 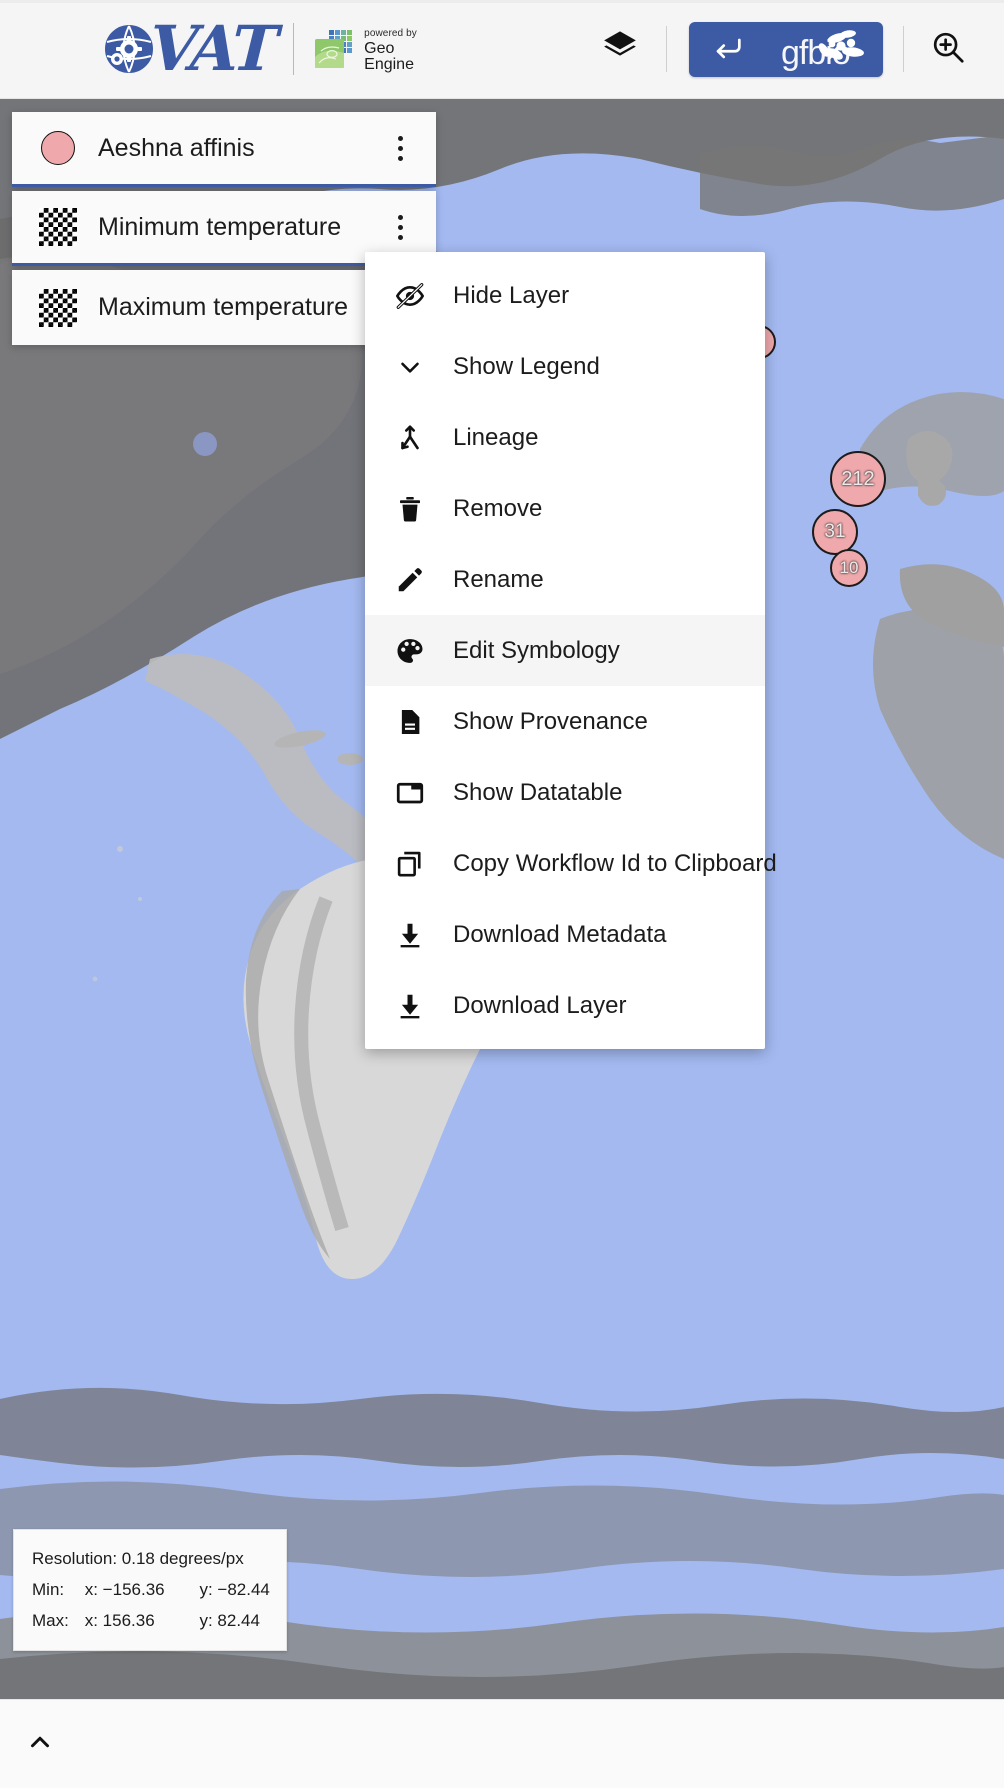 I want to click on menu-item-show-datatable: Show Datatable, so click(x=565, y=792).